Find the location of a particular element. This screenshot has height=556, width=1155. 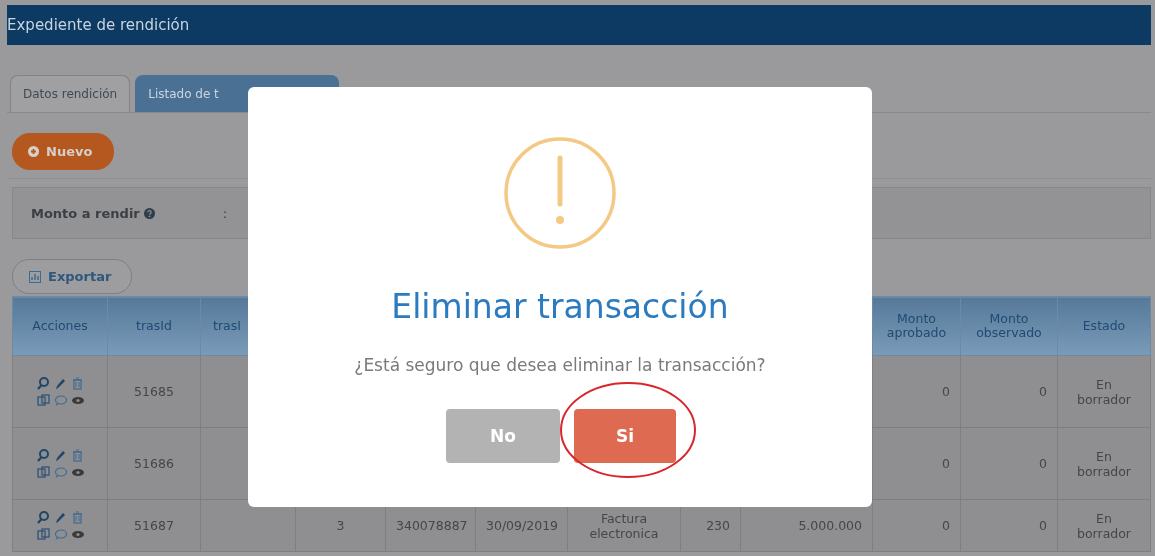

new-button: Nuevo is located at coordinates (63, 151).